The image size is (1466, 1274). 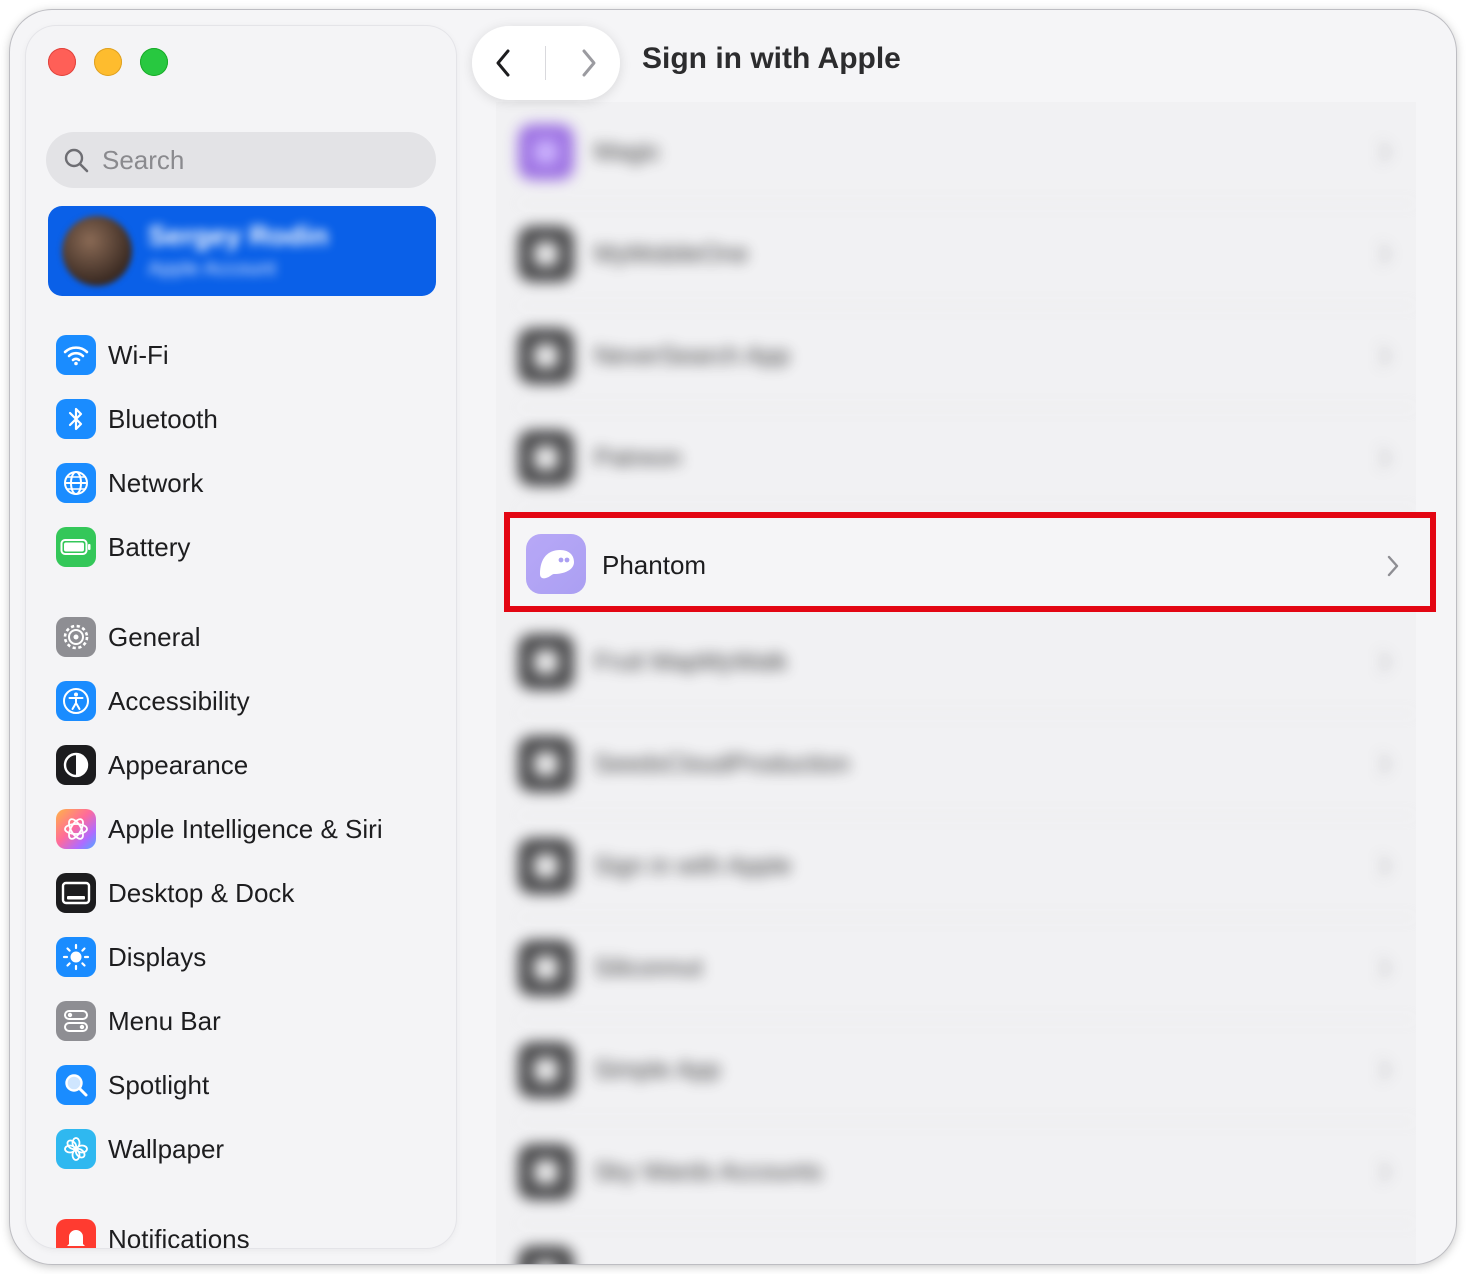 What do you see at coordinates (956, 459) in the screenshot?
I see `list-item: Patreon` at bounding box center [956, 459].